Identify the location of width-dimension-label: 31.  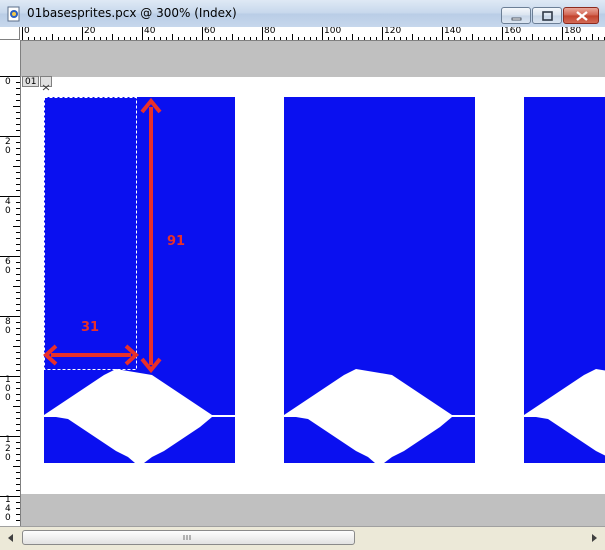
(90, 327).